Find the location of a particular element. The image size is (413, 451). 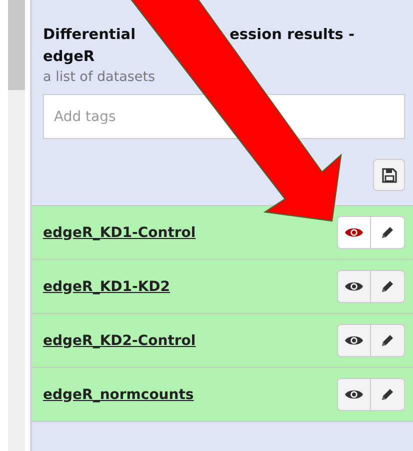

collection-title: ession results - is located at coordinates (292, 35).